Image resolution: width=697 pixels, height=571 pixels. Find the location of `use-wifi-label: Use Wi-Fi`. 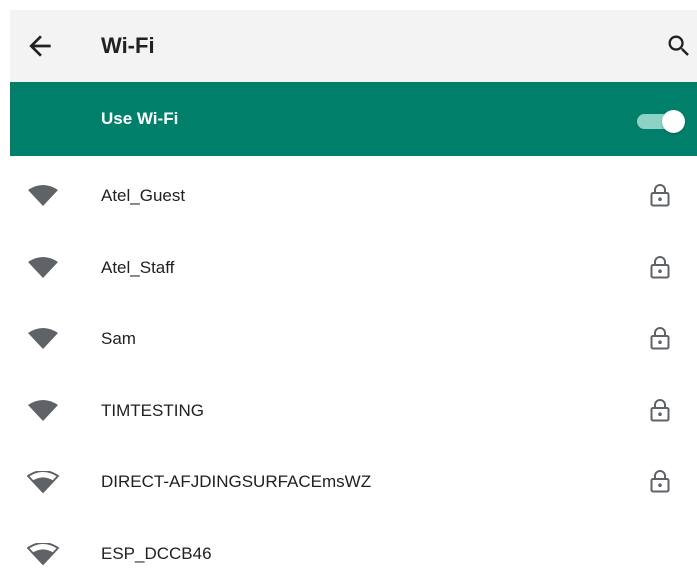

use-wifi-label: Use Wi-Fi is located at coordinates (140, 118).